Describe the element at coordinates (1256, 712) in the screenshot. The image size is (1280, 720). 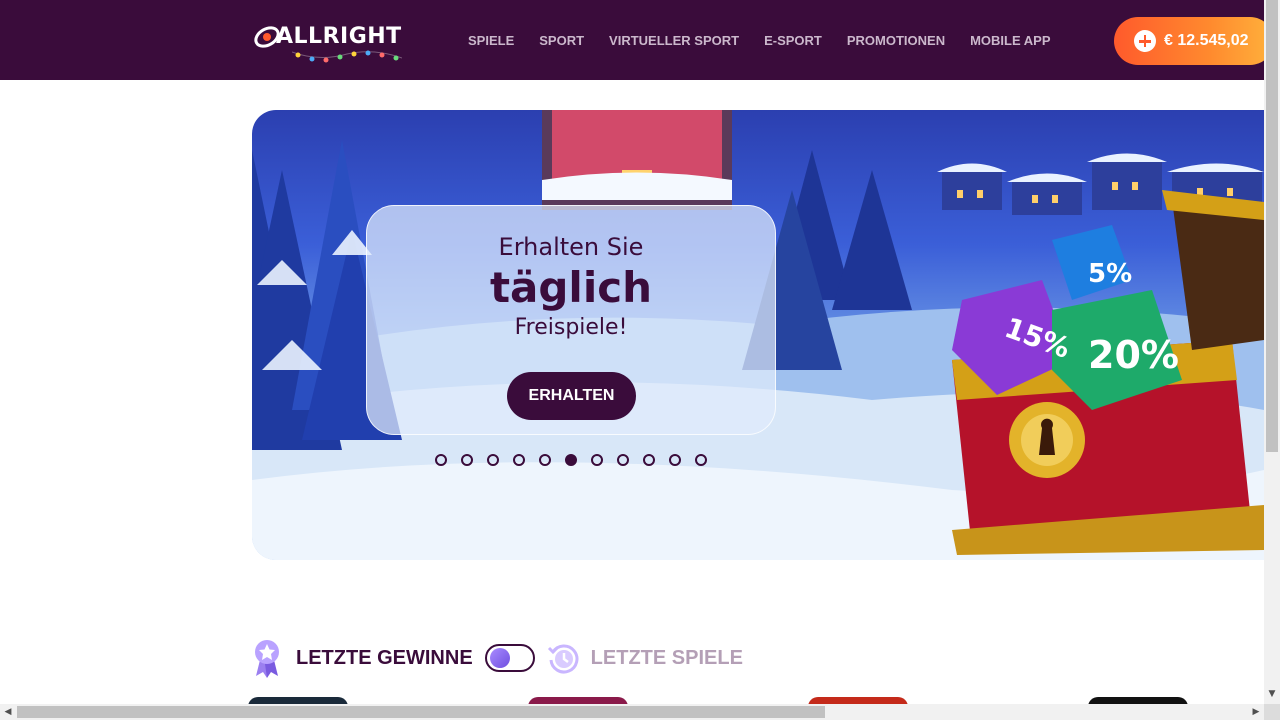
I see `scroll-right-arrow: ▶` at that location.